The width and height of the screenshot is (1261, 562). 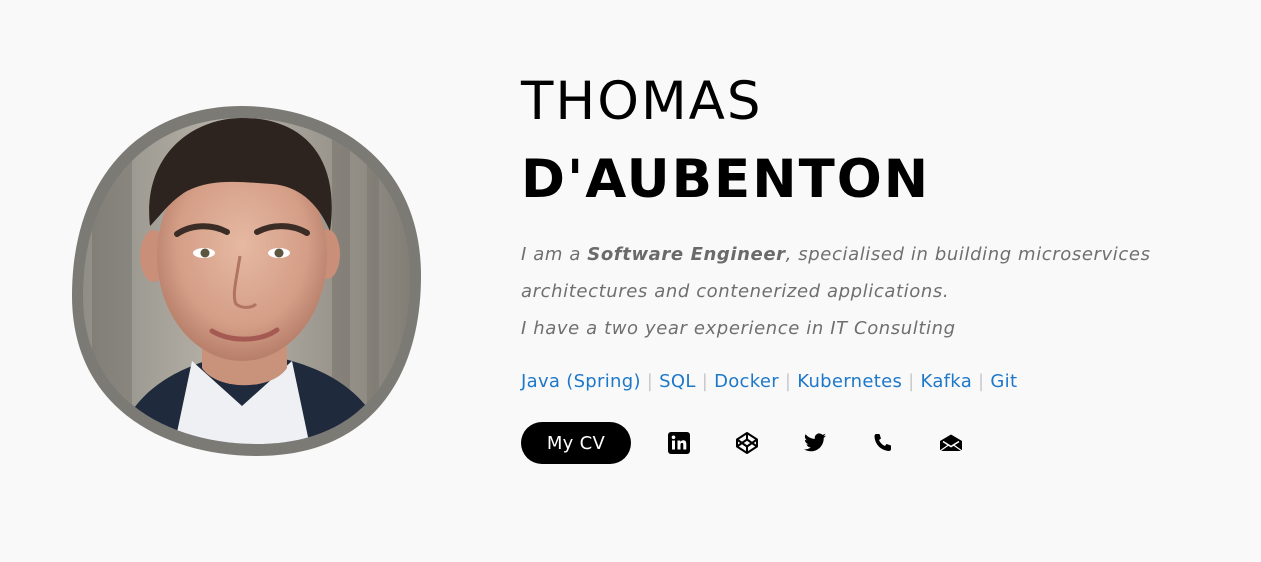 I want to click on social-links, so click(x=837, y=443).